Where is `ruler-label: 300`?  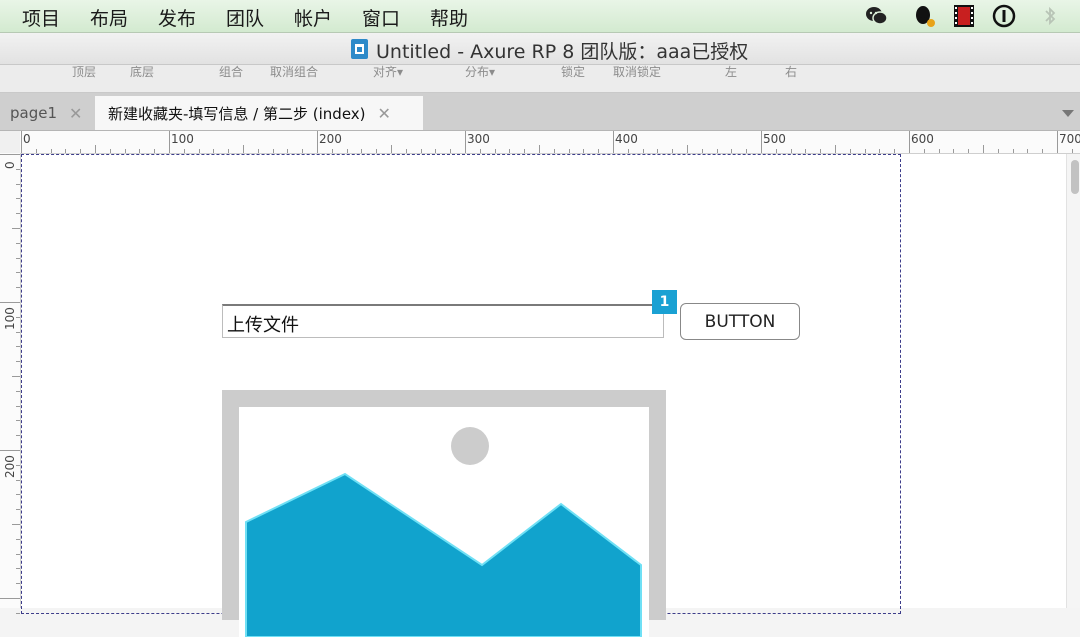
ruler-label: 300 is located at coordinates (478, 139).